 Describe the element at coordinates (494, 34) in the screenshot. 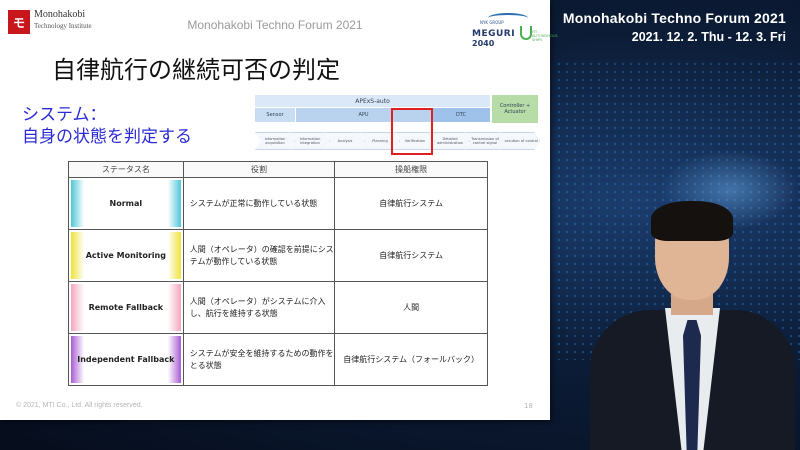

I see `meguri-word: MEGURI` at that location.